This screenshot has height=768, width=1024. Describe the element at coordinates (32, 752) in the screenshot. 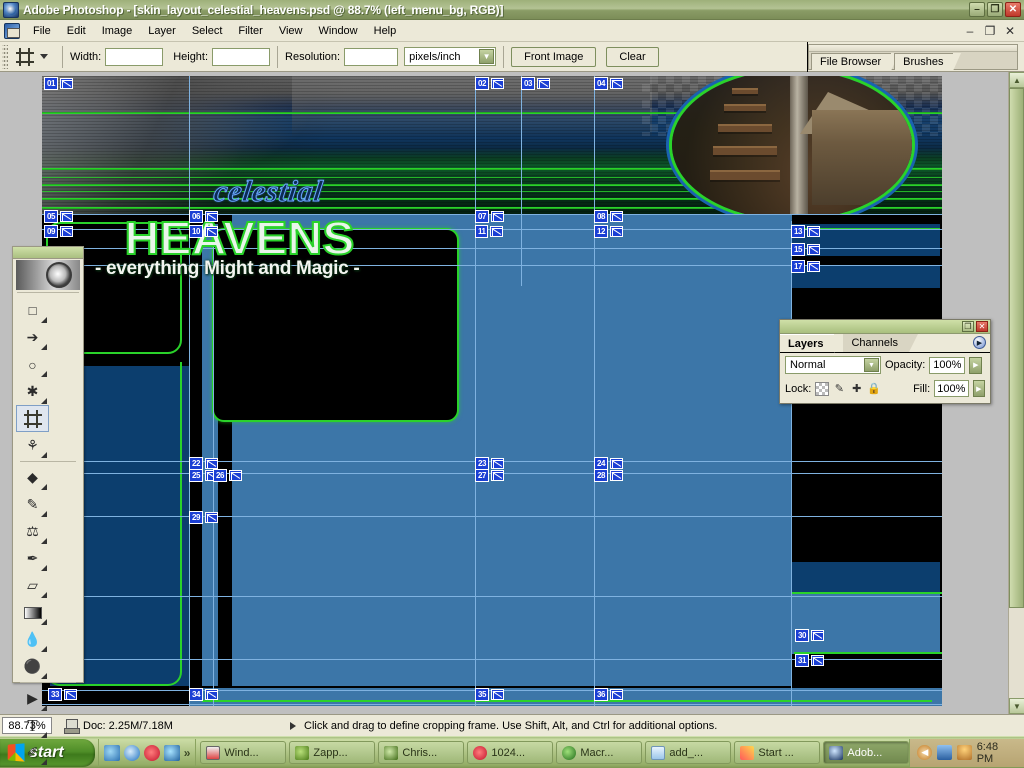

I see `tool-pen: ✐` at that location.